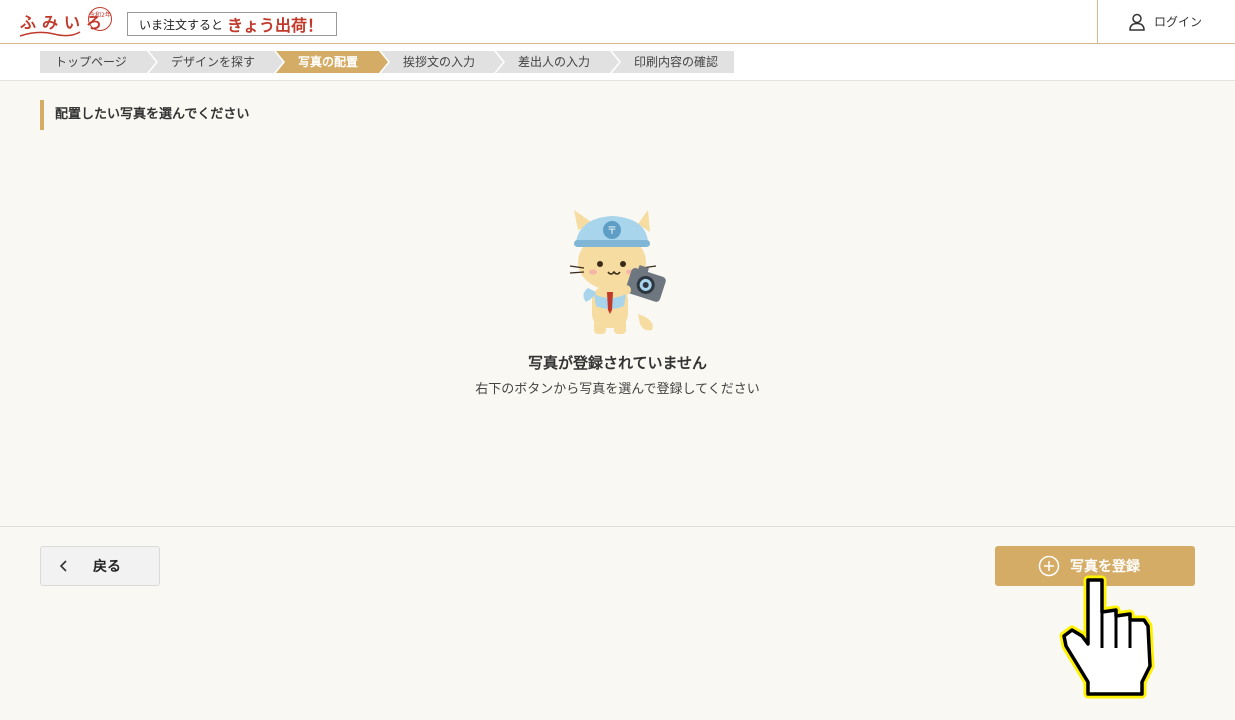 This screenshot has height=720, width=1235. I want to click on step-greeting-input: 挨拶文の入力, so click(443, 62).